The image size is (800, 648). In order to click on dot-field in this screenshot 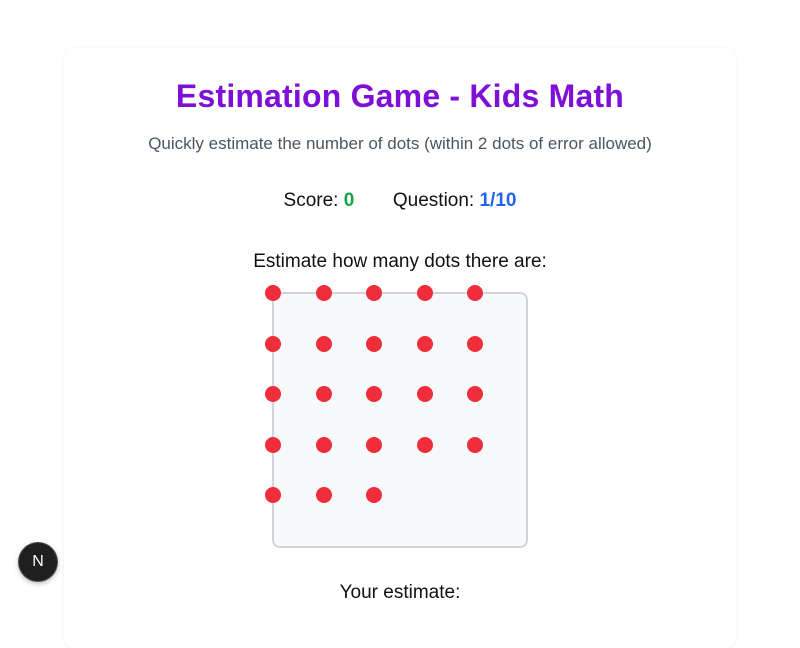, I will do `click(396, 416)`.